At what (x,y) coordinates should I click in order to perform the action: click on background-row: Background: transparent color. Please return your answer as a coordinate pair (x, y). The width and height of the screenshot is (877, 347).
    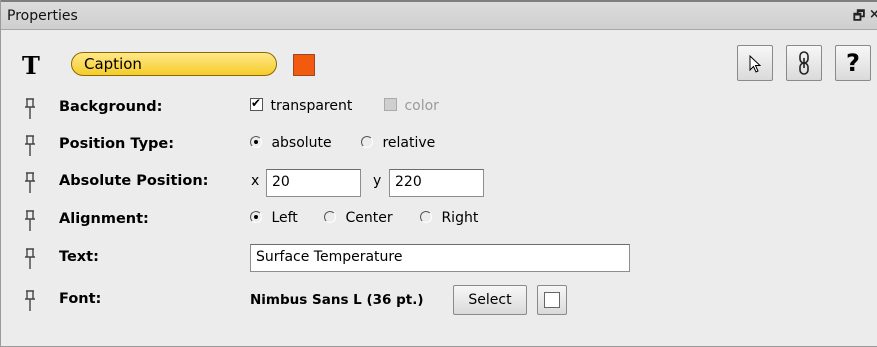
    Looking at the image, I should click on (439, 109).